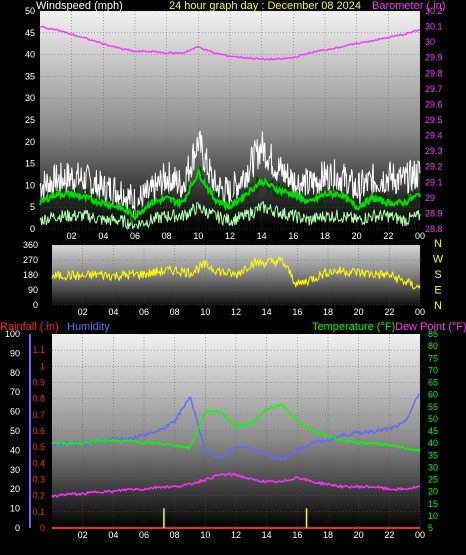 This screenshot has width=466, height=555. I want to click on compass-label: S, so click(437, 275).